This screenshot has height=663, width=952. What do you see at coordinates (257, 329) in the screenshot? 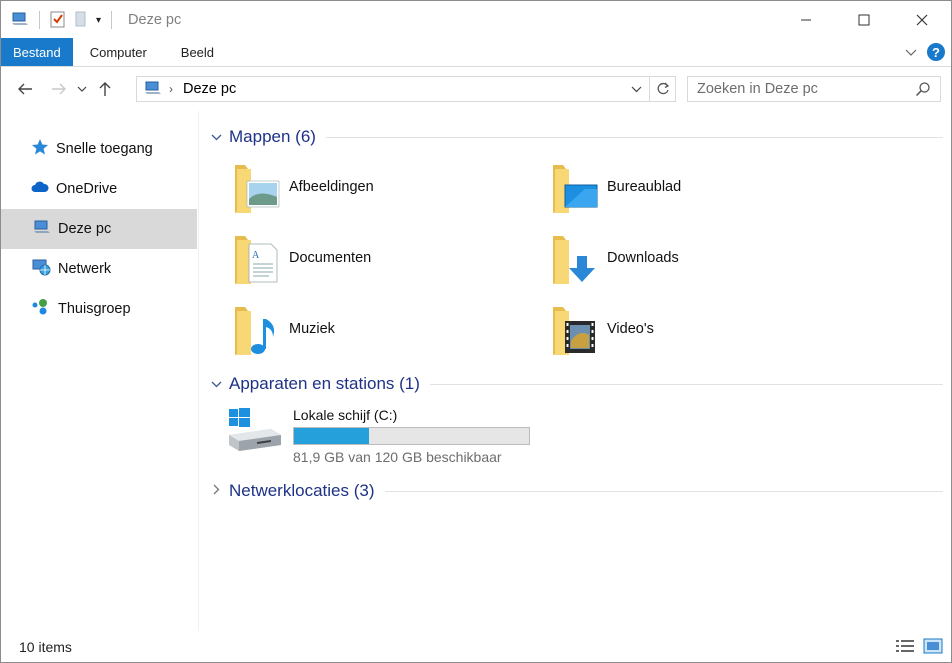
I see `music-folder-icon` at bounding box center [257, 329].